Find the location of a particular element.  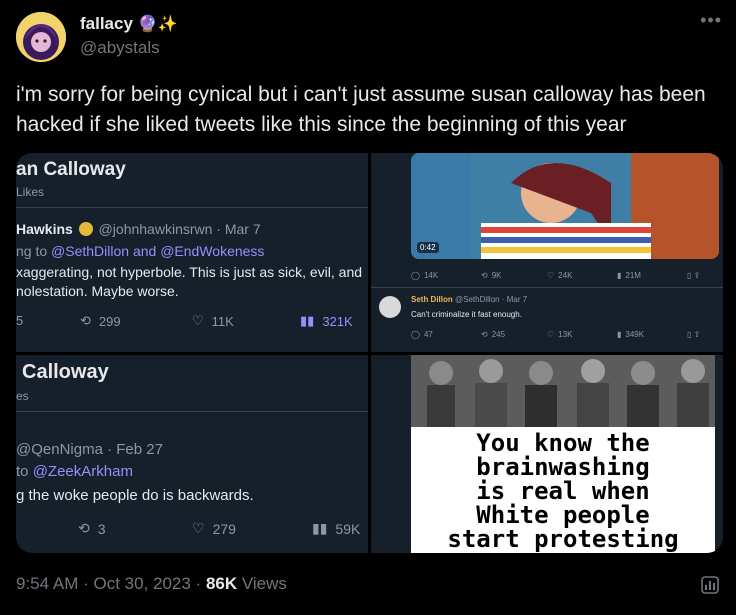

views-label: Views is located at coordinates (264, 583).